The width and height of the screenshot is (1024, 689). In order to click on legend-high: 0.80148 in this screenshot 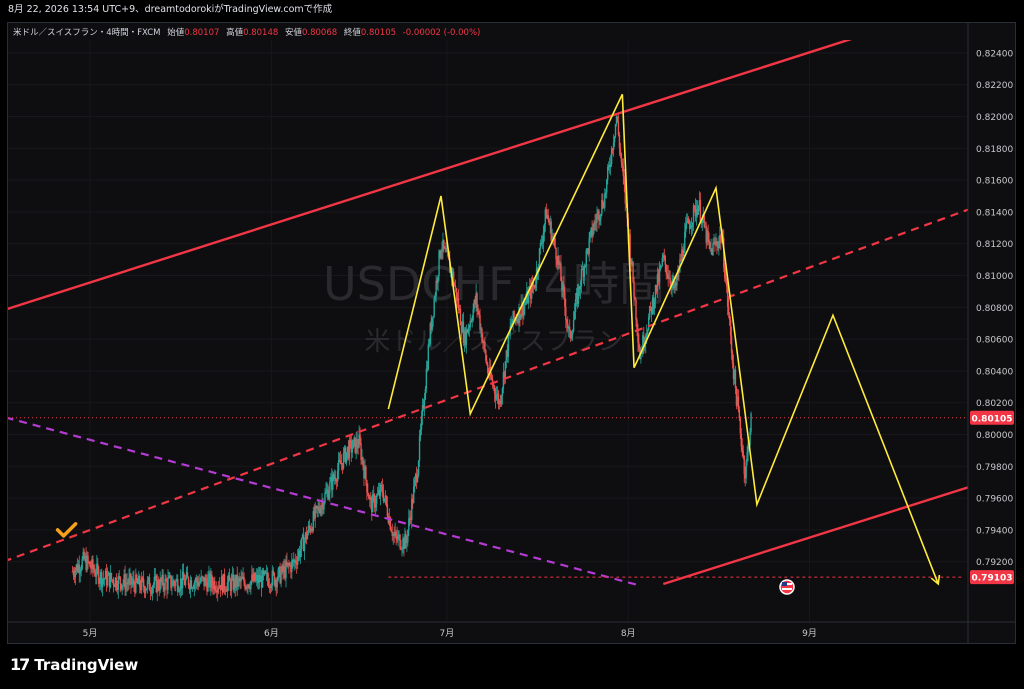, I will do `click(261, 33)`.